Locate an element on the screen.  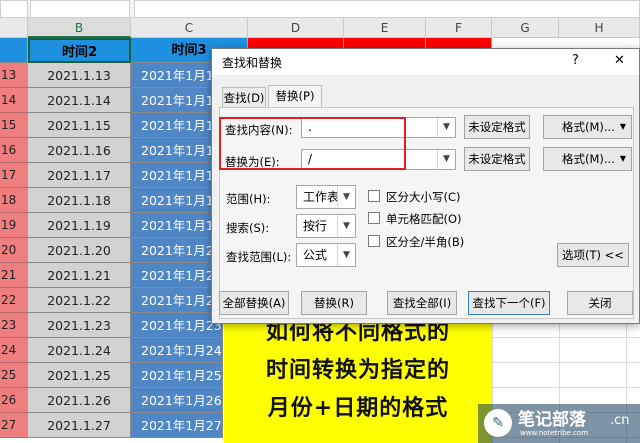
row-number: 24 is located at coordinates (14, 350).